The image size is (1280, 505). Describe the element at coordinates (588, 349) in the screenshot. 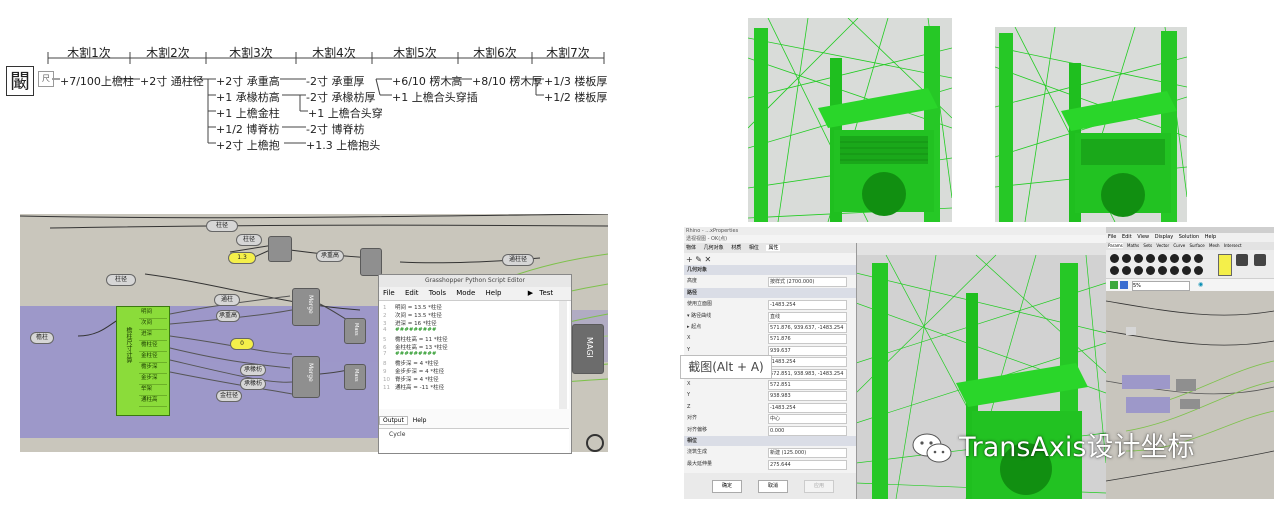

I see `gh-component: MAGI` at that location.